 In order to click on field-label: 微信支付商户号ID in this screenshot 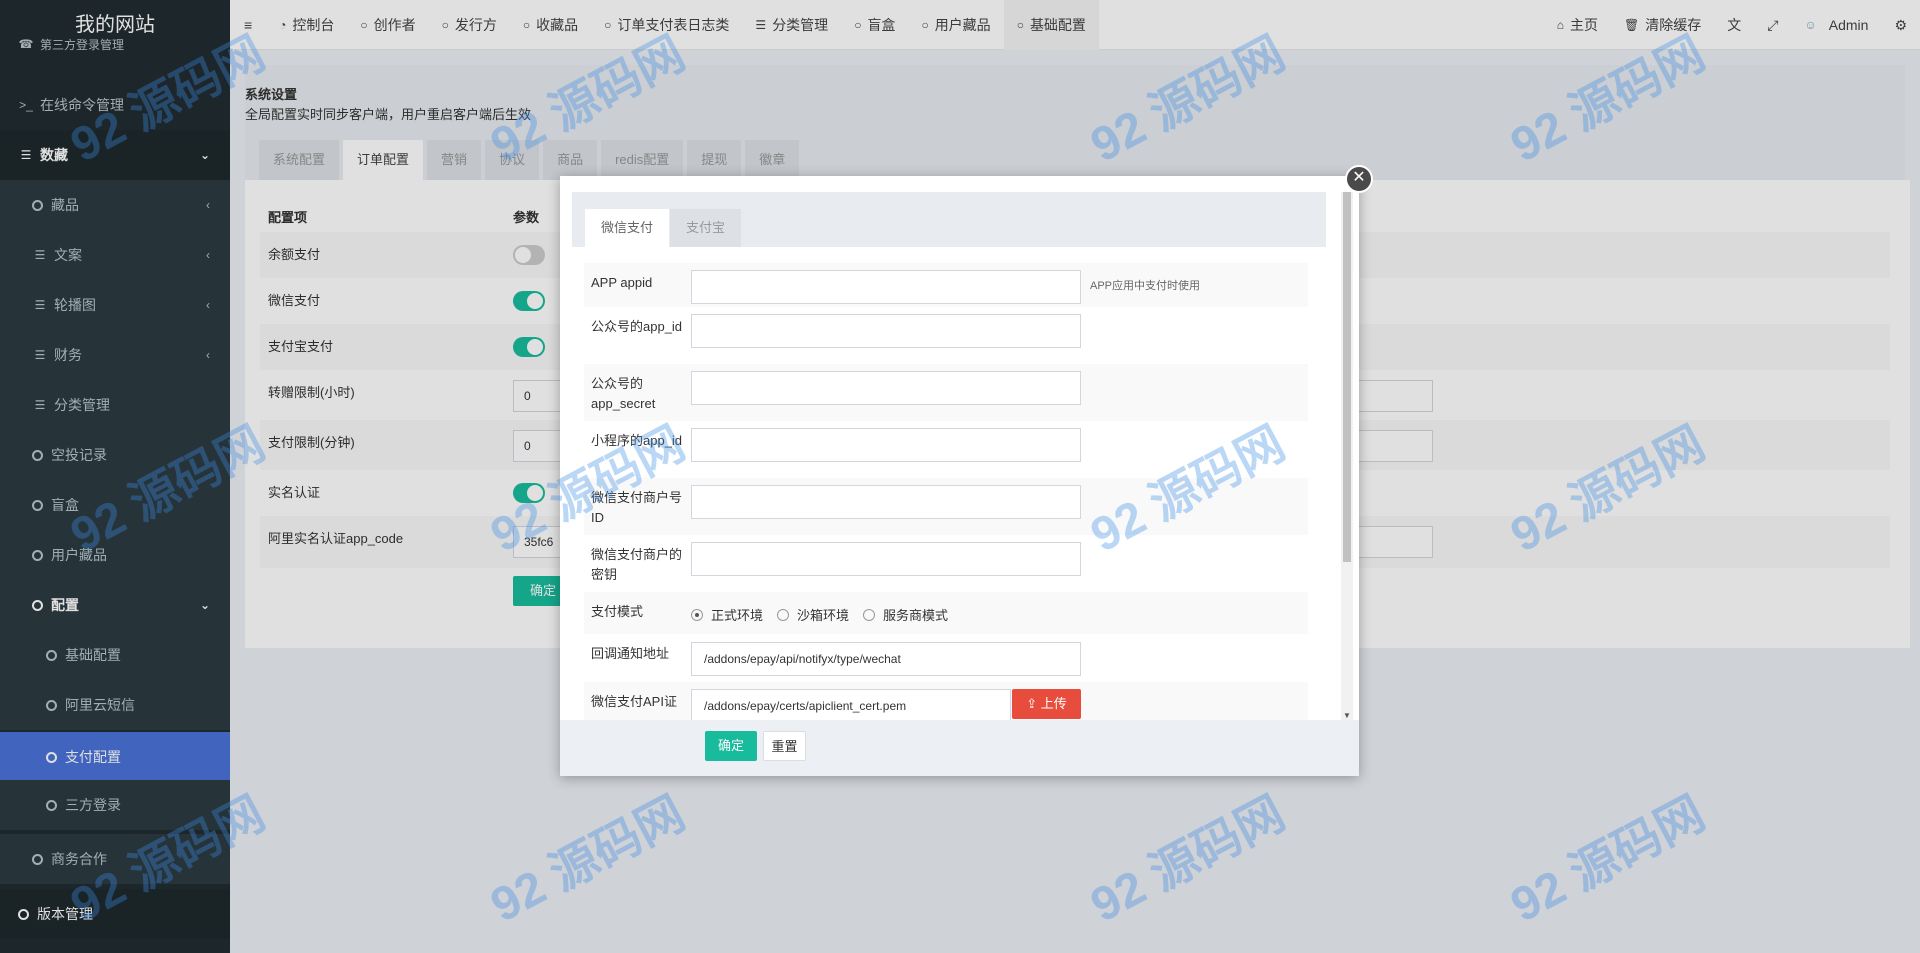, I will do `click(637, 507)`.